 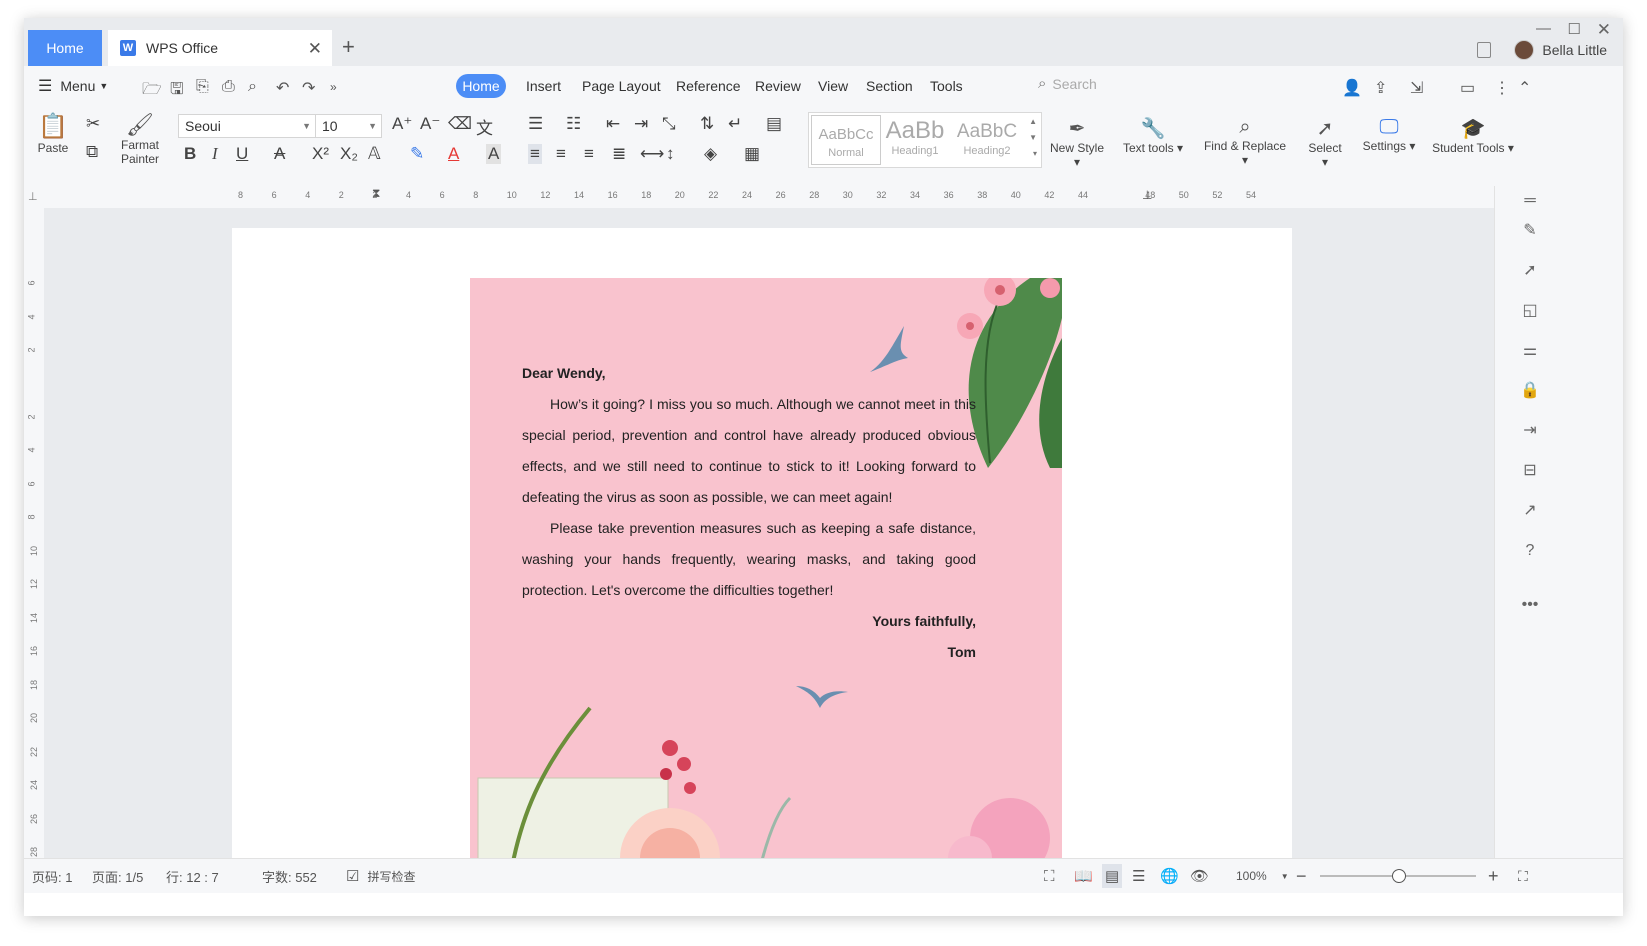 I want to click on eye-protection-icon: 👁, so click(x=1199, y=876).